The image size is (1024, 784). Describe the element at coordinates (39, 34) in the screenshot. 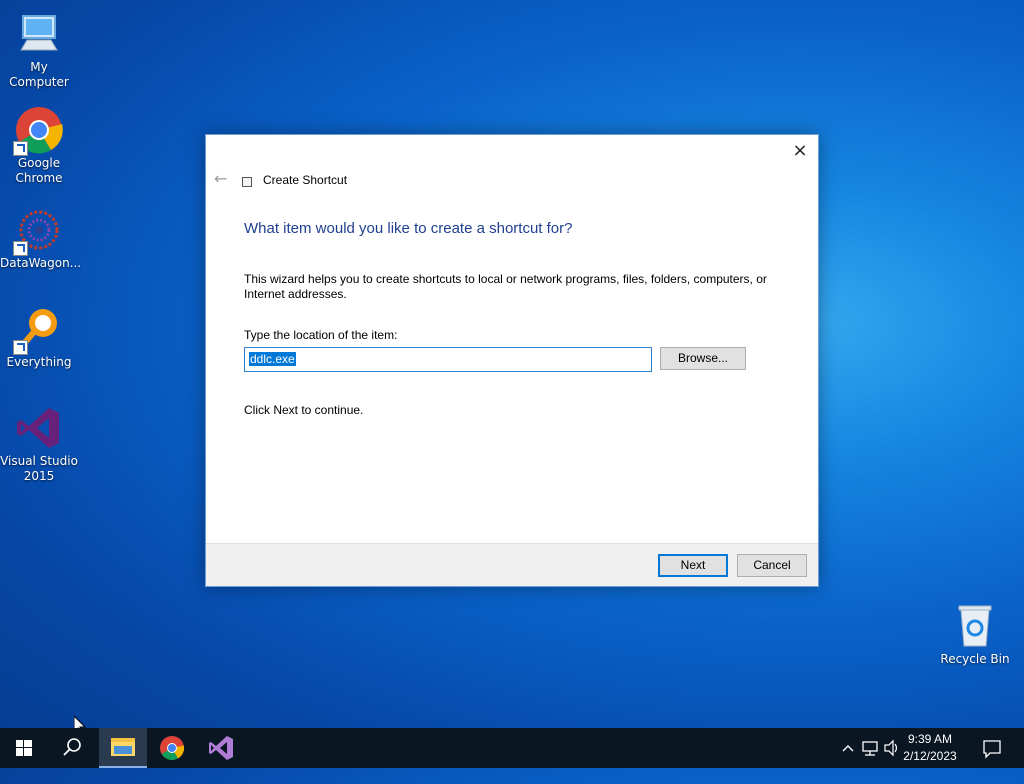

I see `computer-icon` at that location.